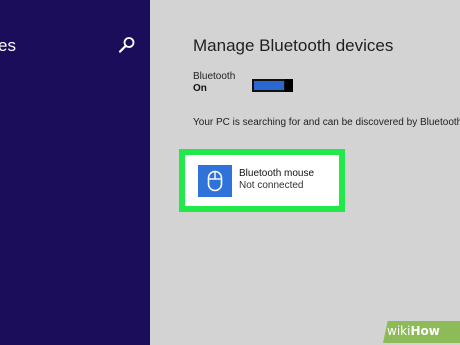  Describe the element at coordinates (293, 45) in the screenshot. I see `page-title: Manage Bluetooth devices` at that location.